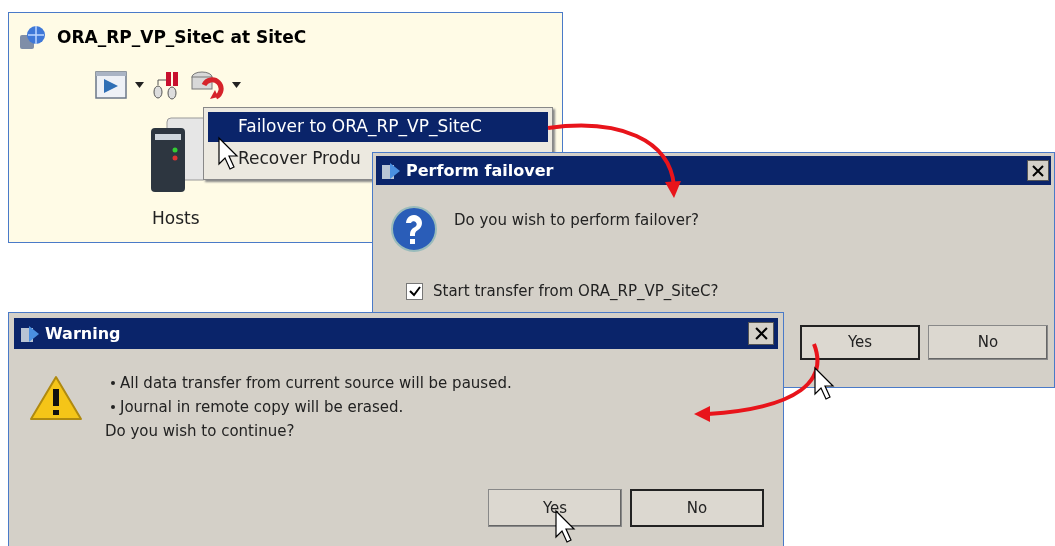 This screenshot has height=546, width=1055. Describe the element at coordinates (576, 291) in the screenshot. I see `checkbox-label: Start transfer from ORA_RP_VP_SiteC?` at that location.